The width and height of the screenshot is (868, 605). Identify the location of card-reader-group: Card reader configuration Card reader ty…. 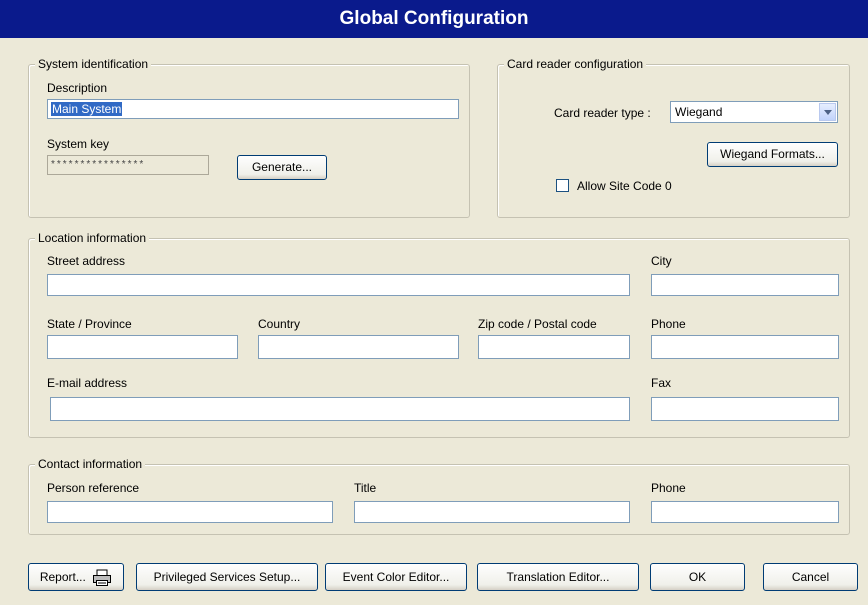
(673, 137).